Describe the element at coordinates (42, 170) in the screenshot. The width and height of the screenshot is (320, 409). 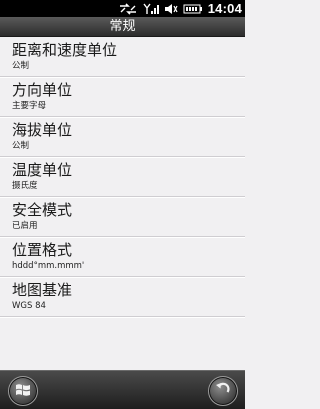
I see `setting-label: 温度单位` at that location.